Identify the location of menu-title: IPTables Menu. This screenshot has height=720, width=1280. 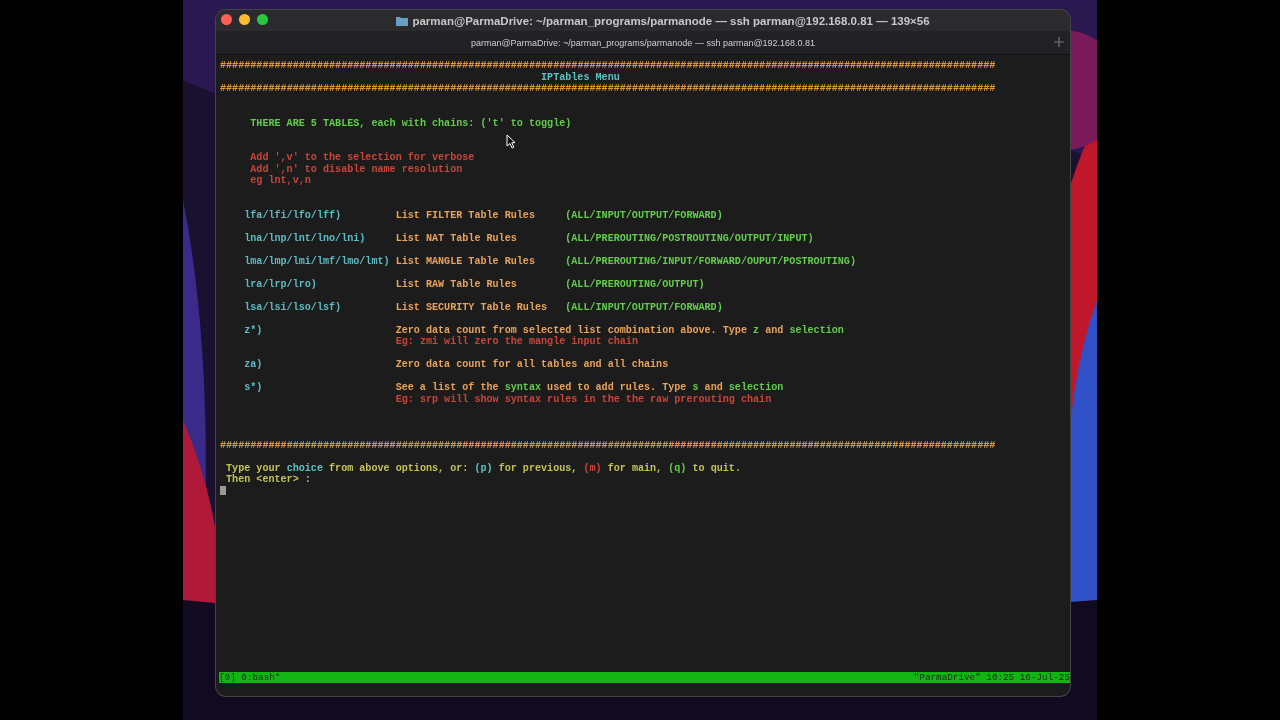
(580, 77).